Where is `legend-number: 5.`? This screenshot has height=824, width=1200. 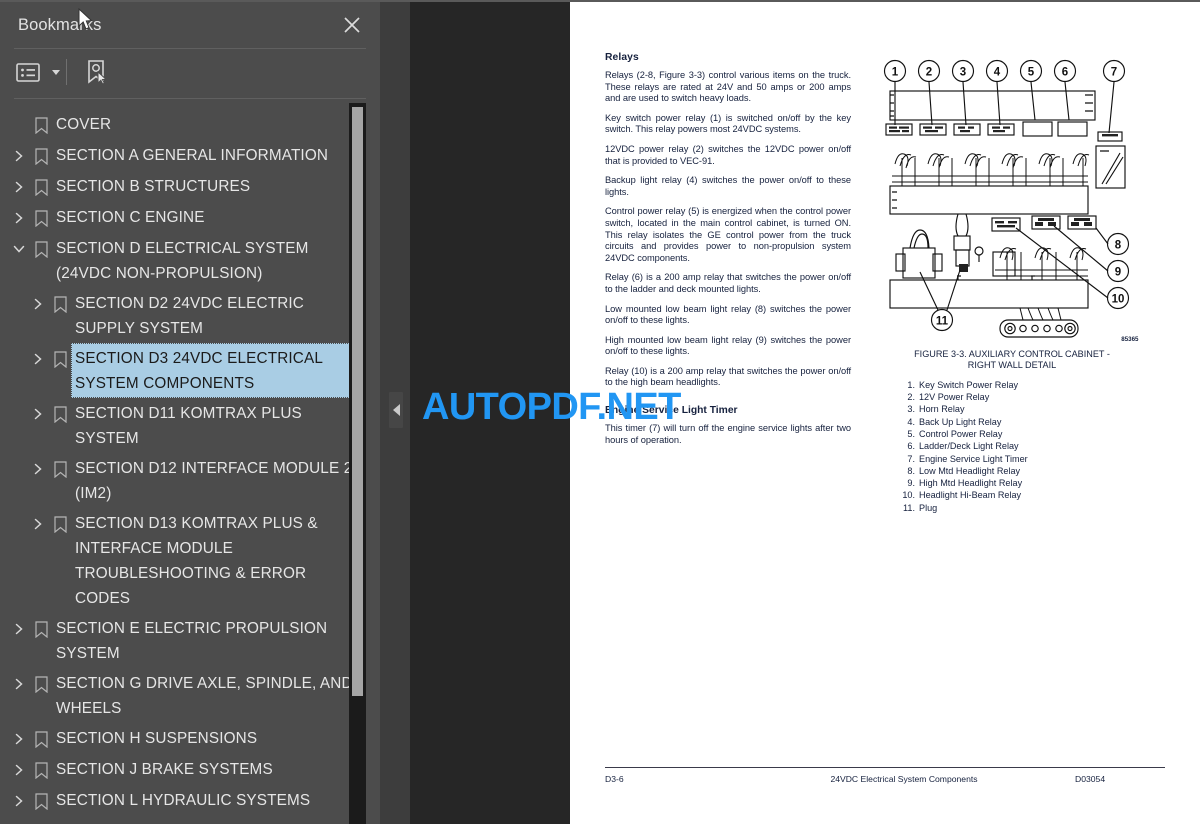 legend-number: 5. is located at coordinates (911, 434).